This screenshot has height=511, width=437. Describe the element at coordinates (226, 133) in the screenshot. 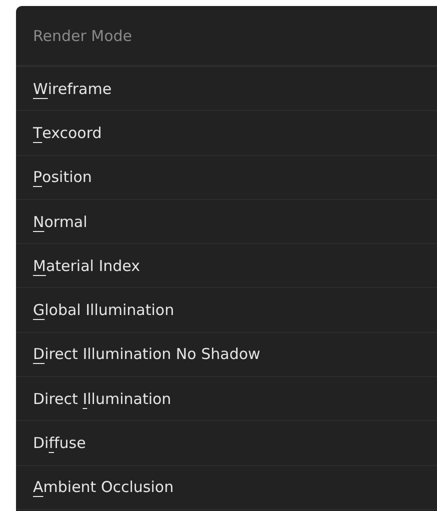

I see `menu-item: Texcoord` at that location.